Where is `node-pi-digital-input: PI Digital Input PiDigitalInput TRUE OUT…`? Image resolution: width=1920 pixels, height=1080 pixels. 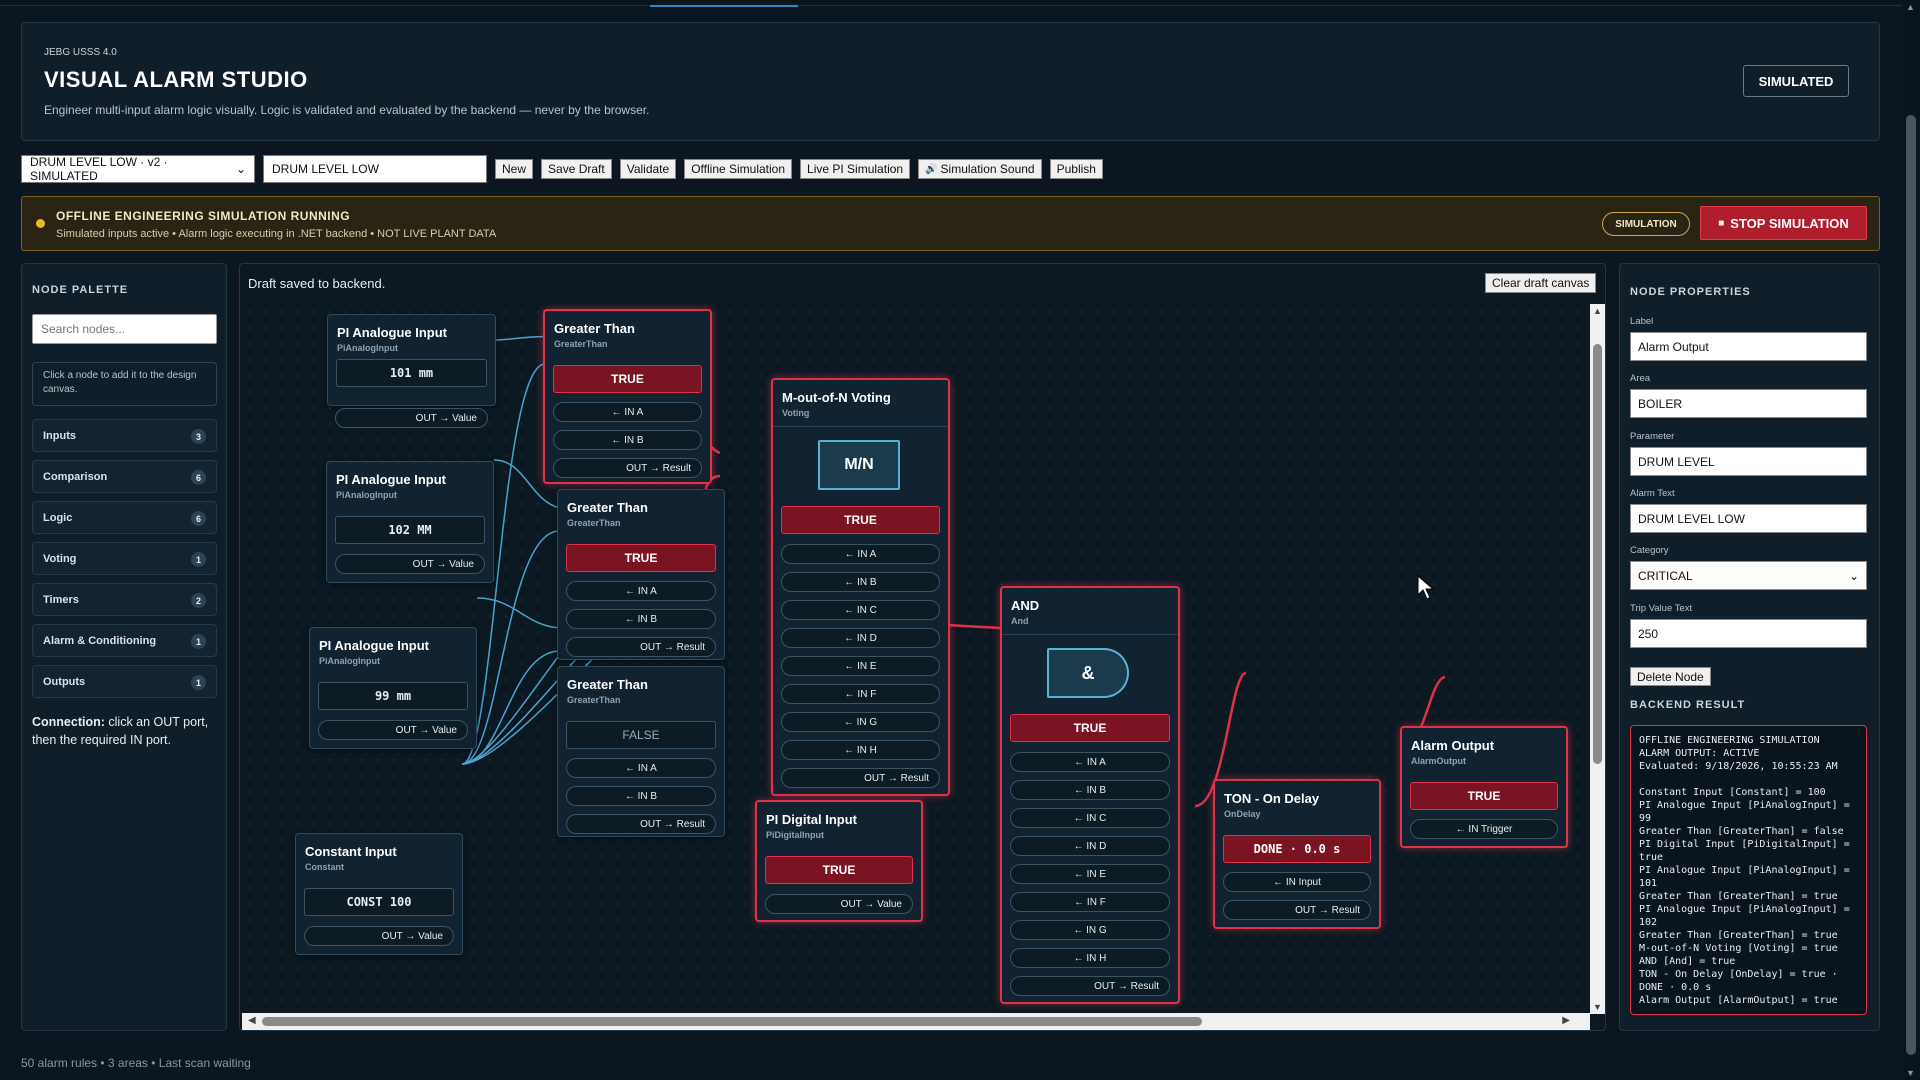 node-pi-digital-input: PI Digital Input PiDigitalInput TRUE OUT… is located at coordinates (839, 861).